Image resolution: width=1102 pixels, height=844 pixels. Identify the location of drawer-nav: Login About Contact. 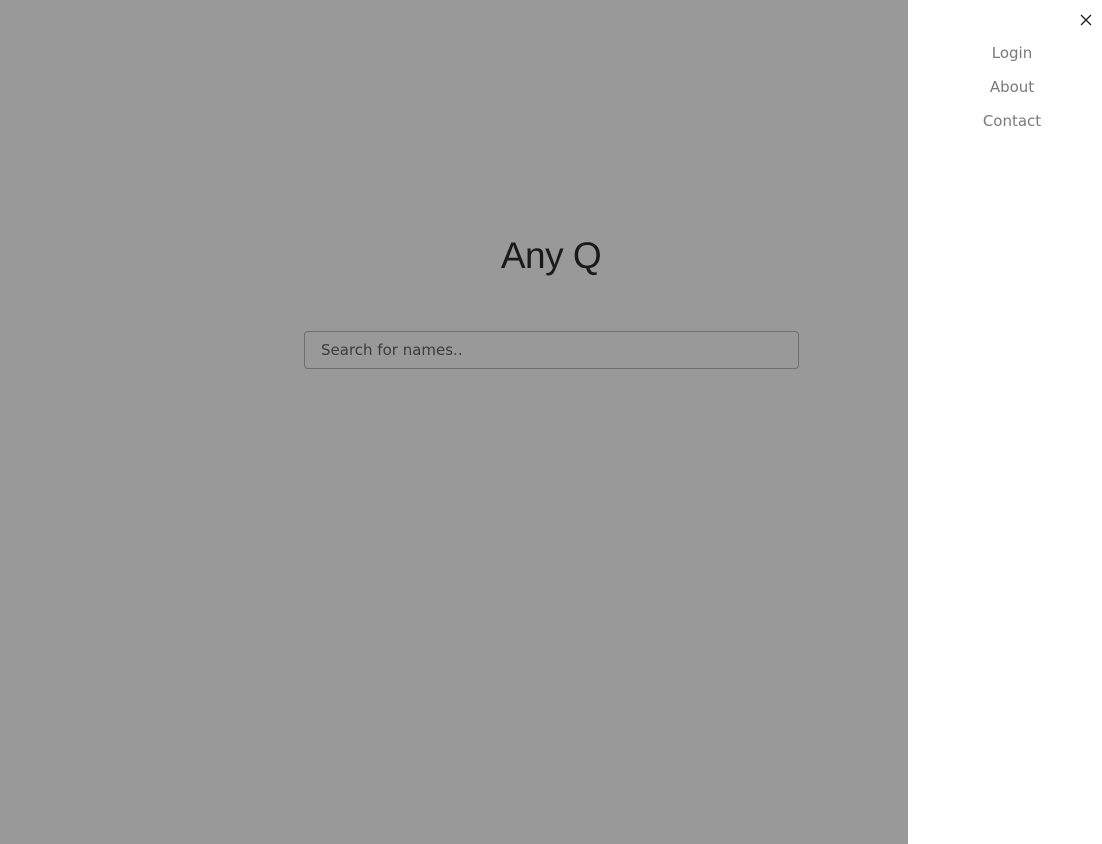
(1005, 91).